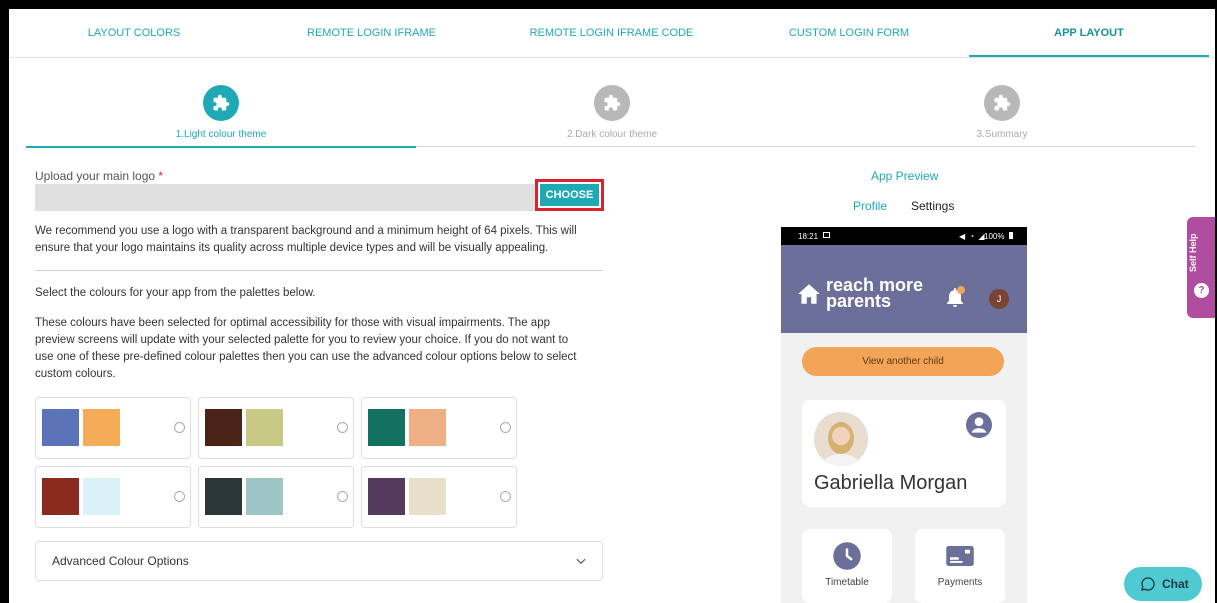 The width and height of the screenshot is (1217, 603). I want to click on accessibility-line: custom colours., so click(75, 374).